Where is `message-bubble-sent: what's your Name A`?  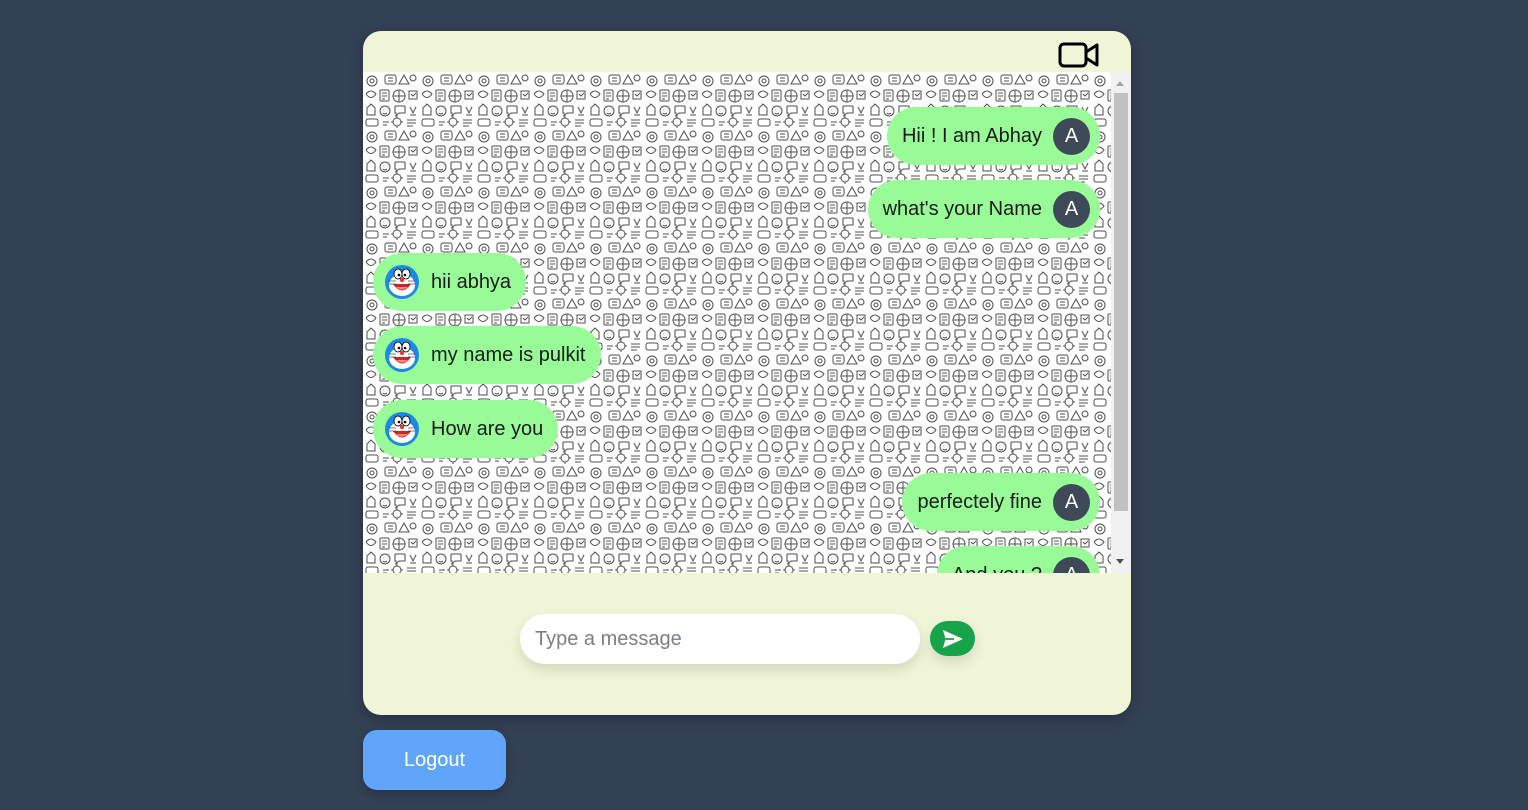
message-bubble-sent: what's your Name A is located at coordinates (983, 209).